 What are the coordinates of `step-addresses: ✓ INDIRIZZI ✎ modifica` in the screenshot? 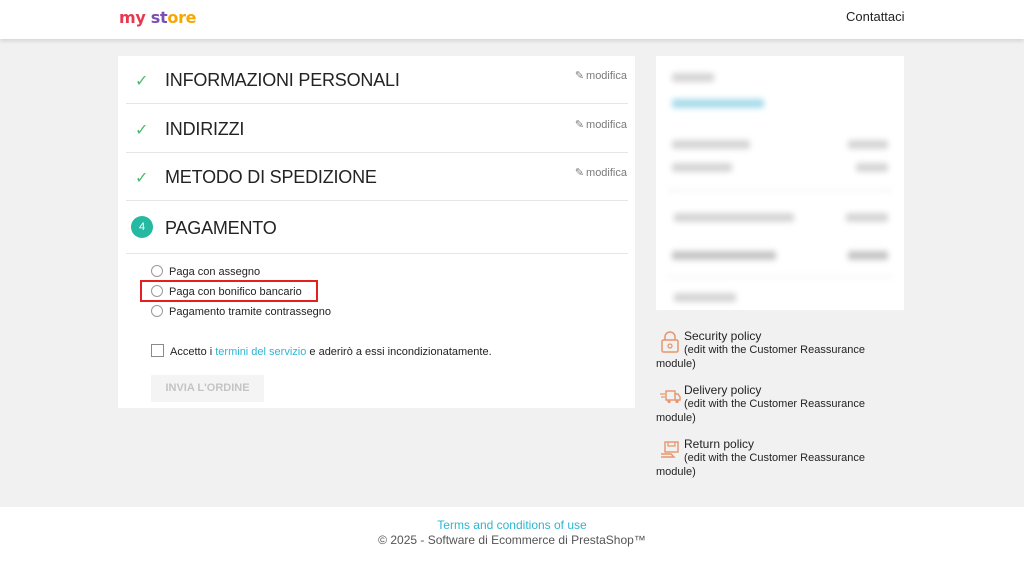 It's located at (376, 129).